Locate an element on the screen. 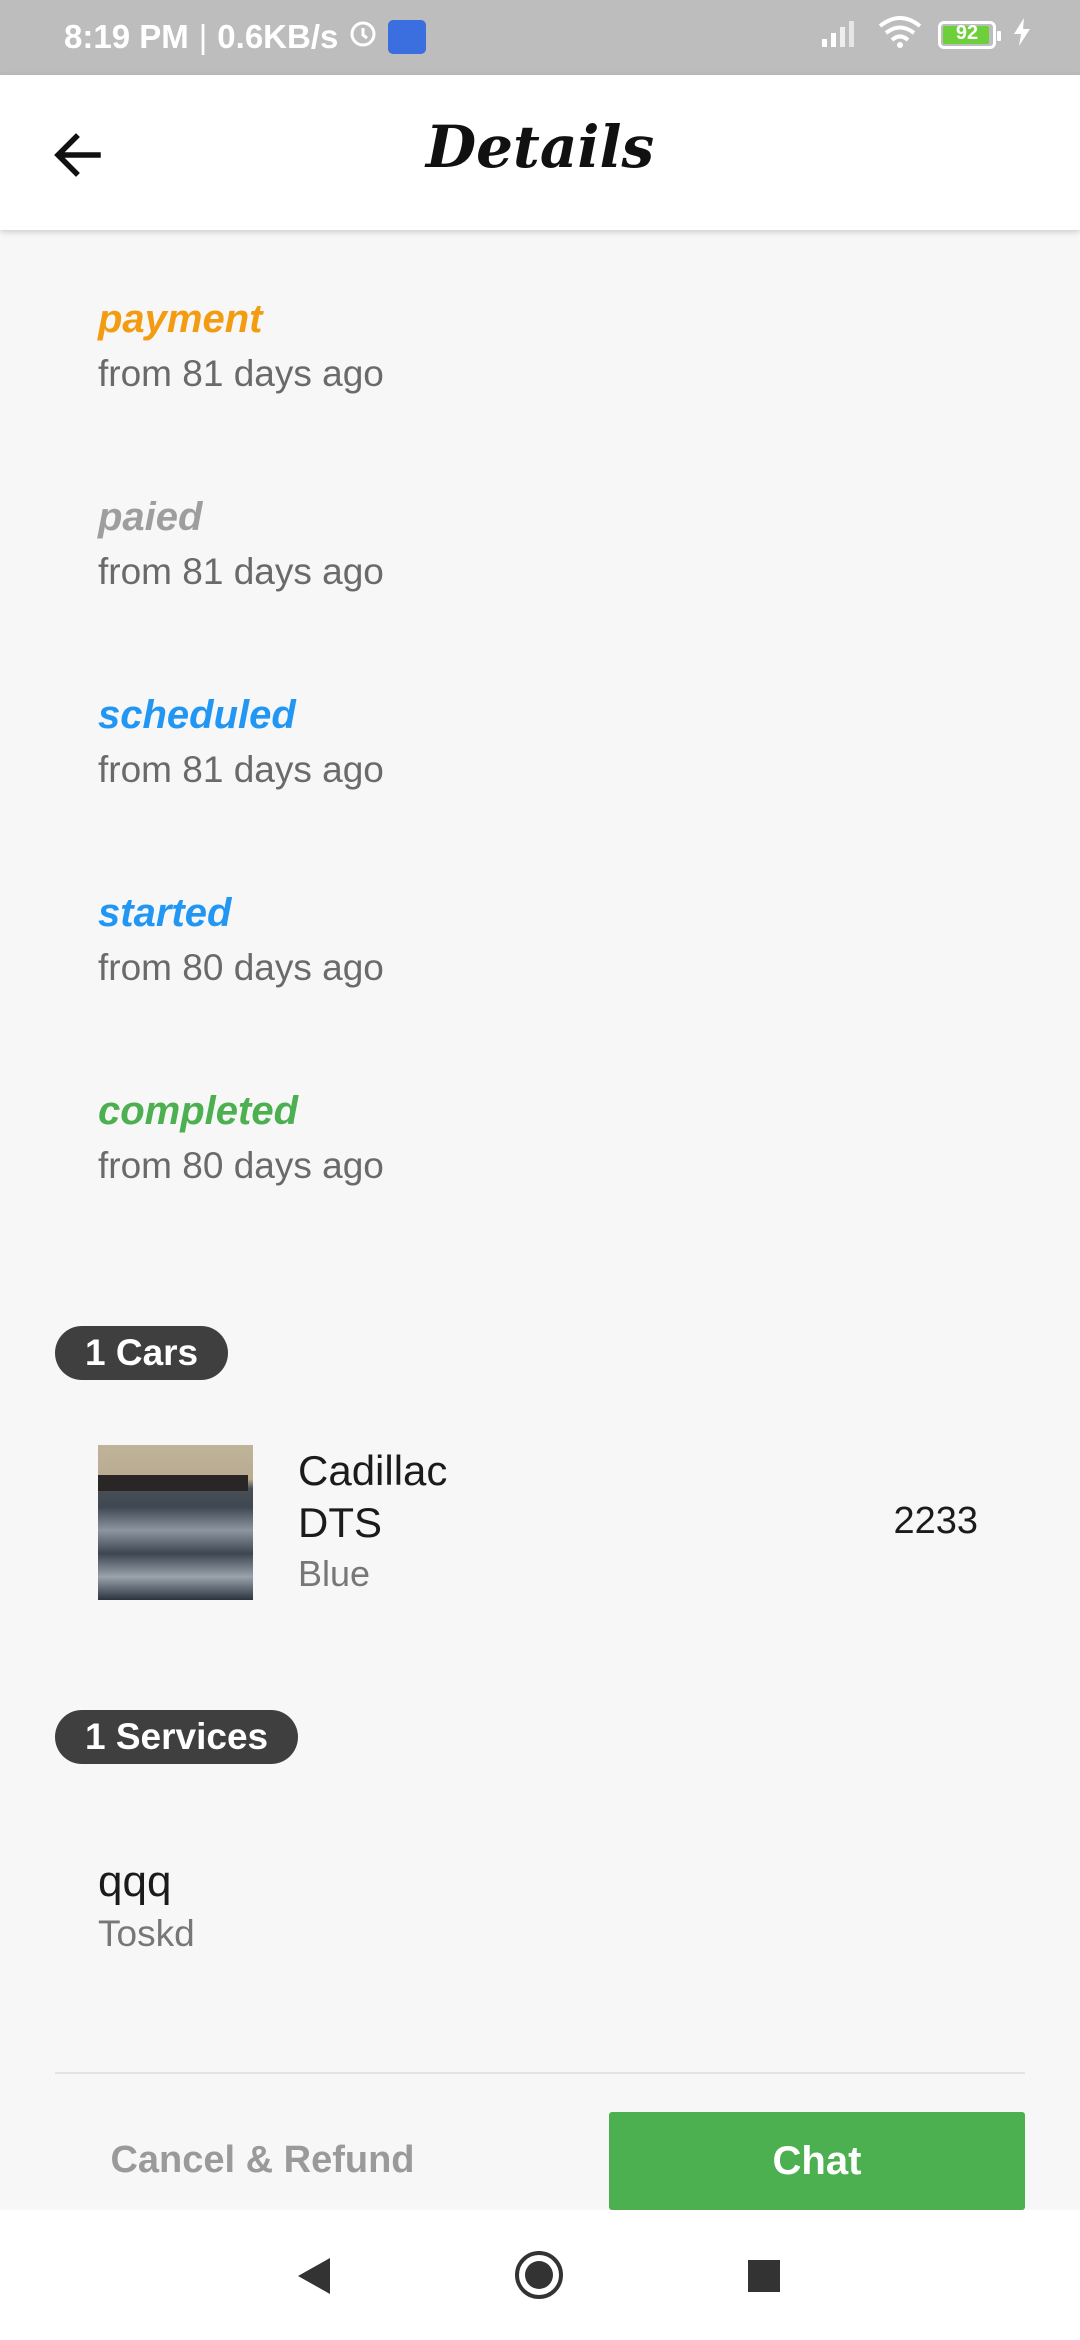 Image resolution: width=1080 pixels, height=2340 pixels. nav-recents-button is located at coordinates (764, 2276).